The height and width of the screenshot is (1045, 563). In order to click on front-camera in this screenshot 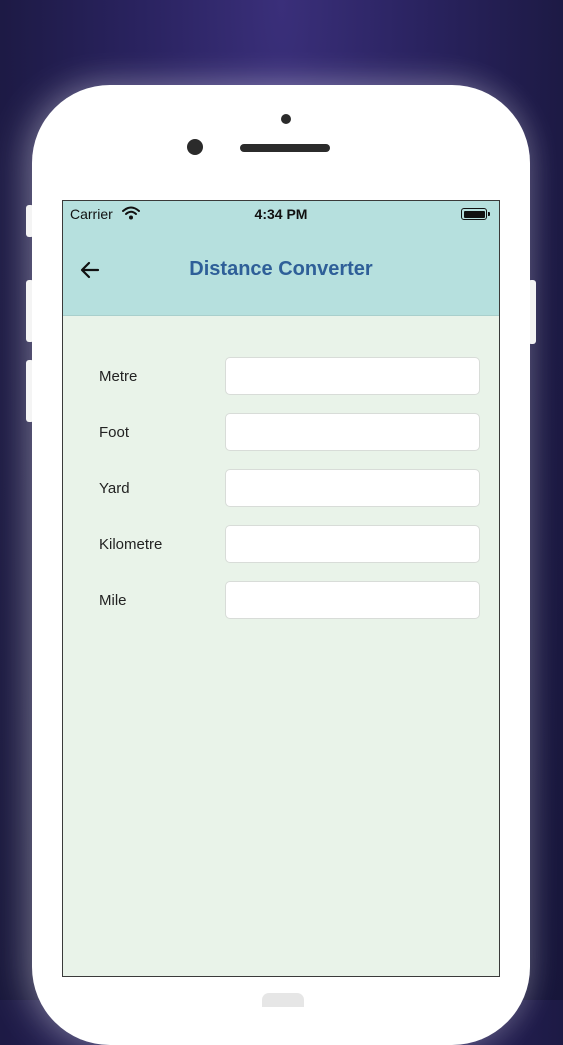, I will do `click(195, 147)`.